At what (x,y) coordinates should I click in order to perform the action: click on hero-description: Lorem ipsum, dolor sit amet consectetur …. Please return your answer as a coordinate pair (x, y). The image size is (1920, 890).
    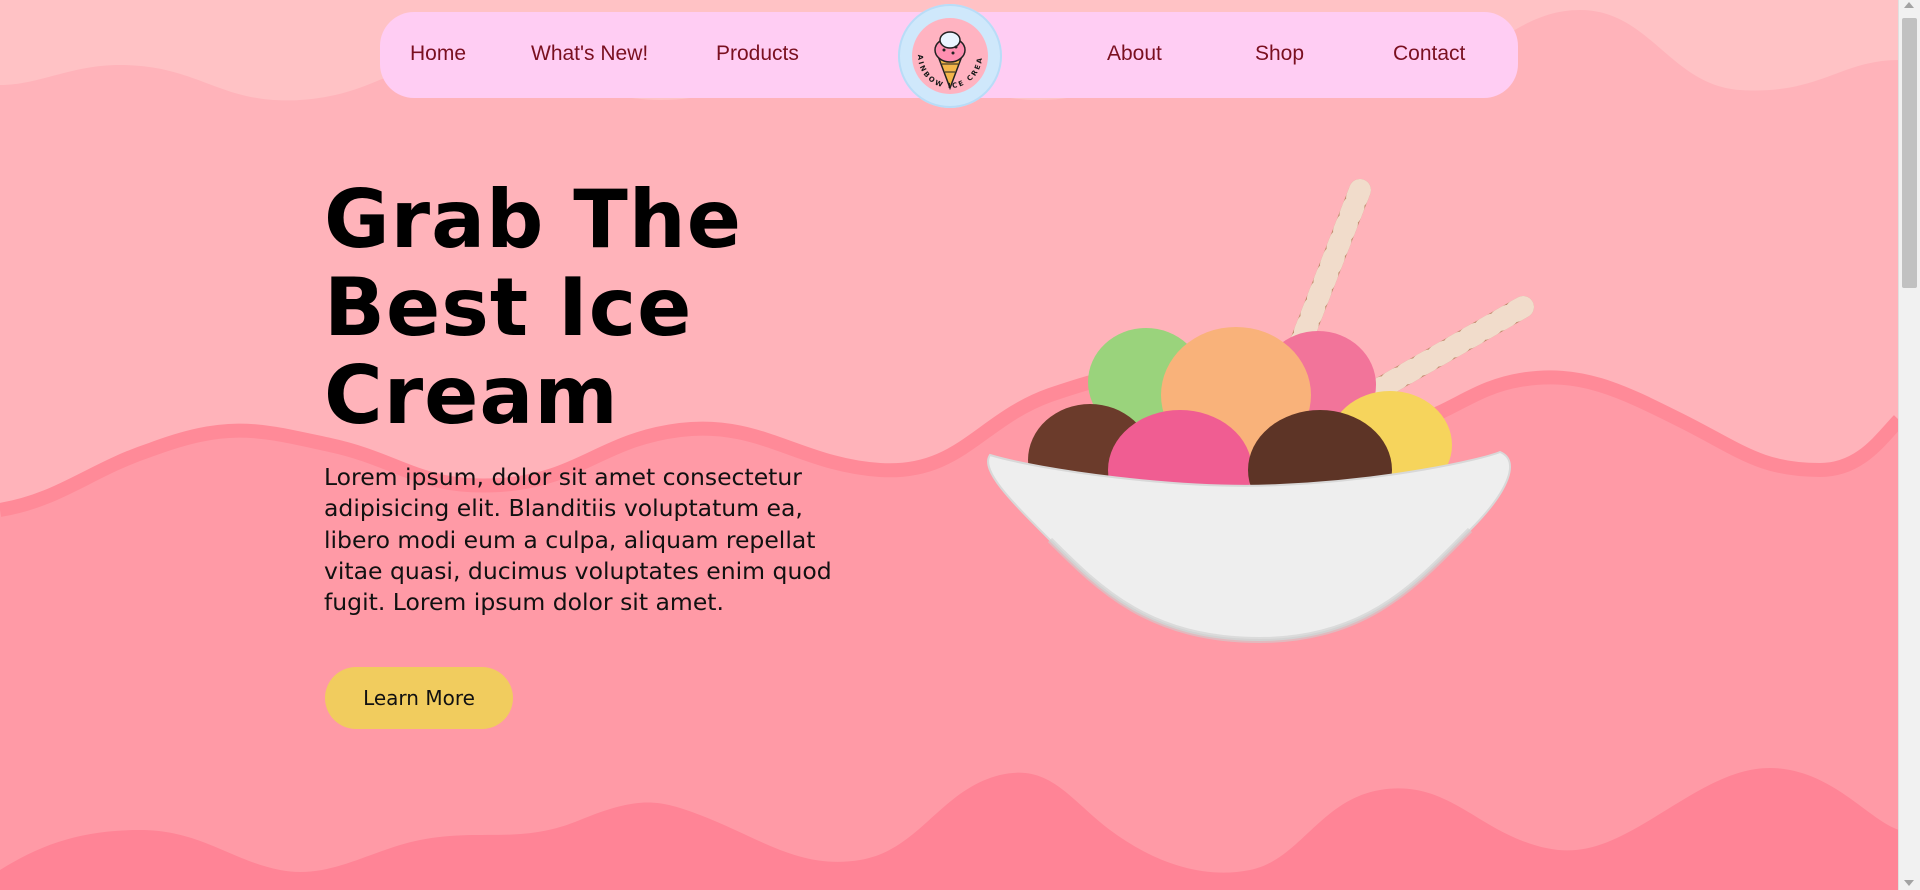
    Looking at the image, I should click on (578, 540).